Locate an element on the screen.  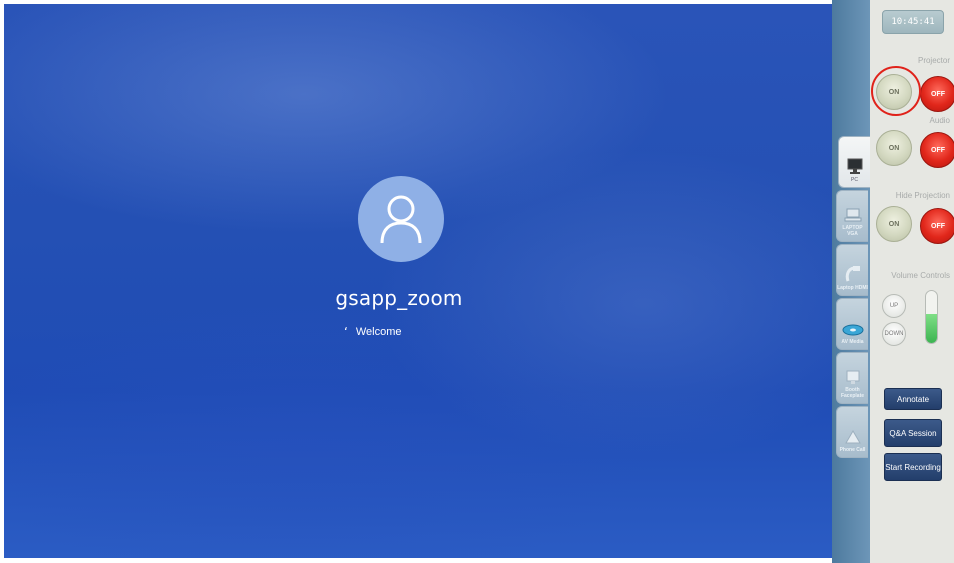
monitor-icon is located at coordinates (854, 166).